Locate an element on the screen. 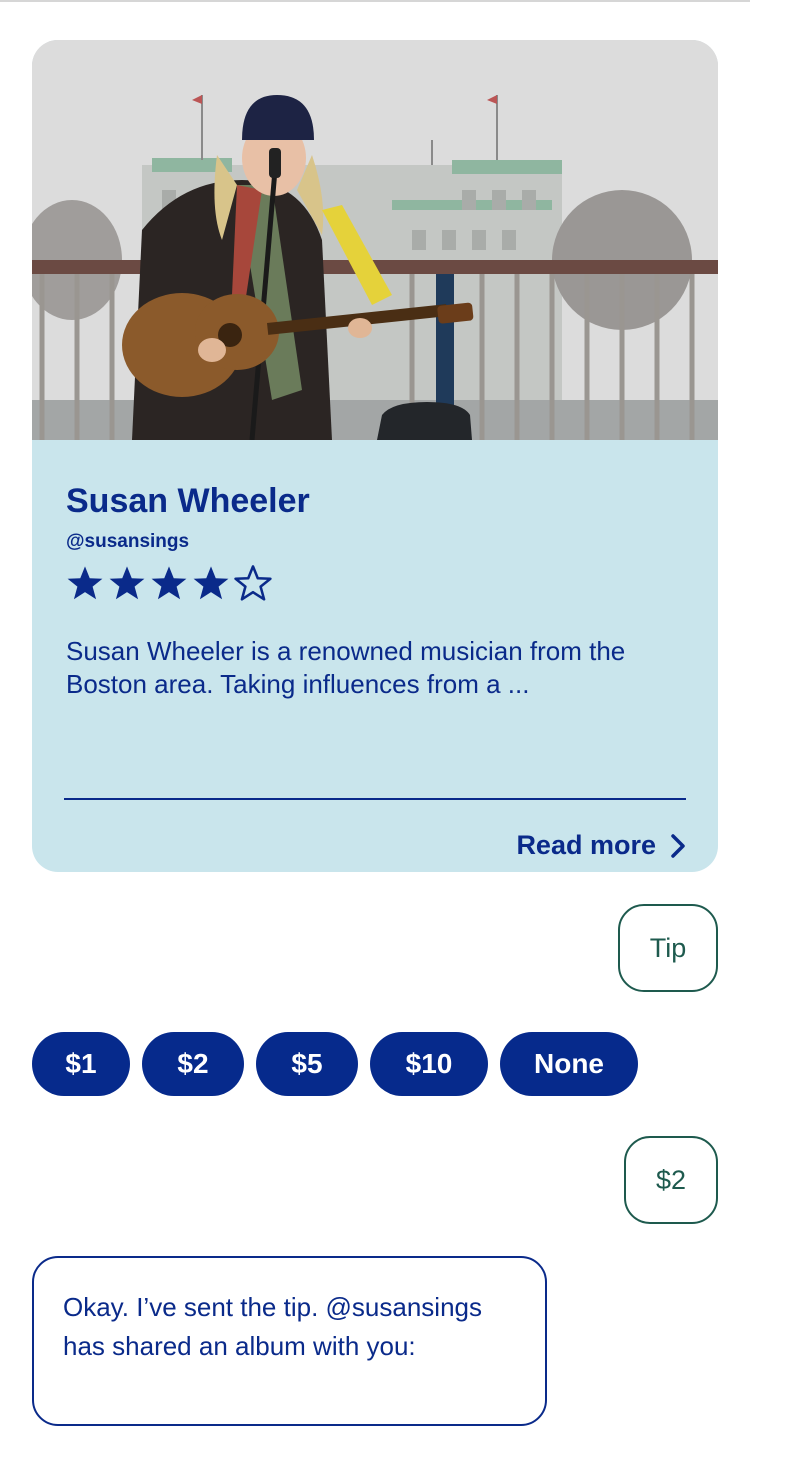 The image size is (802, 1466). rating-stars is located at coordinates (169, 583).